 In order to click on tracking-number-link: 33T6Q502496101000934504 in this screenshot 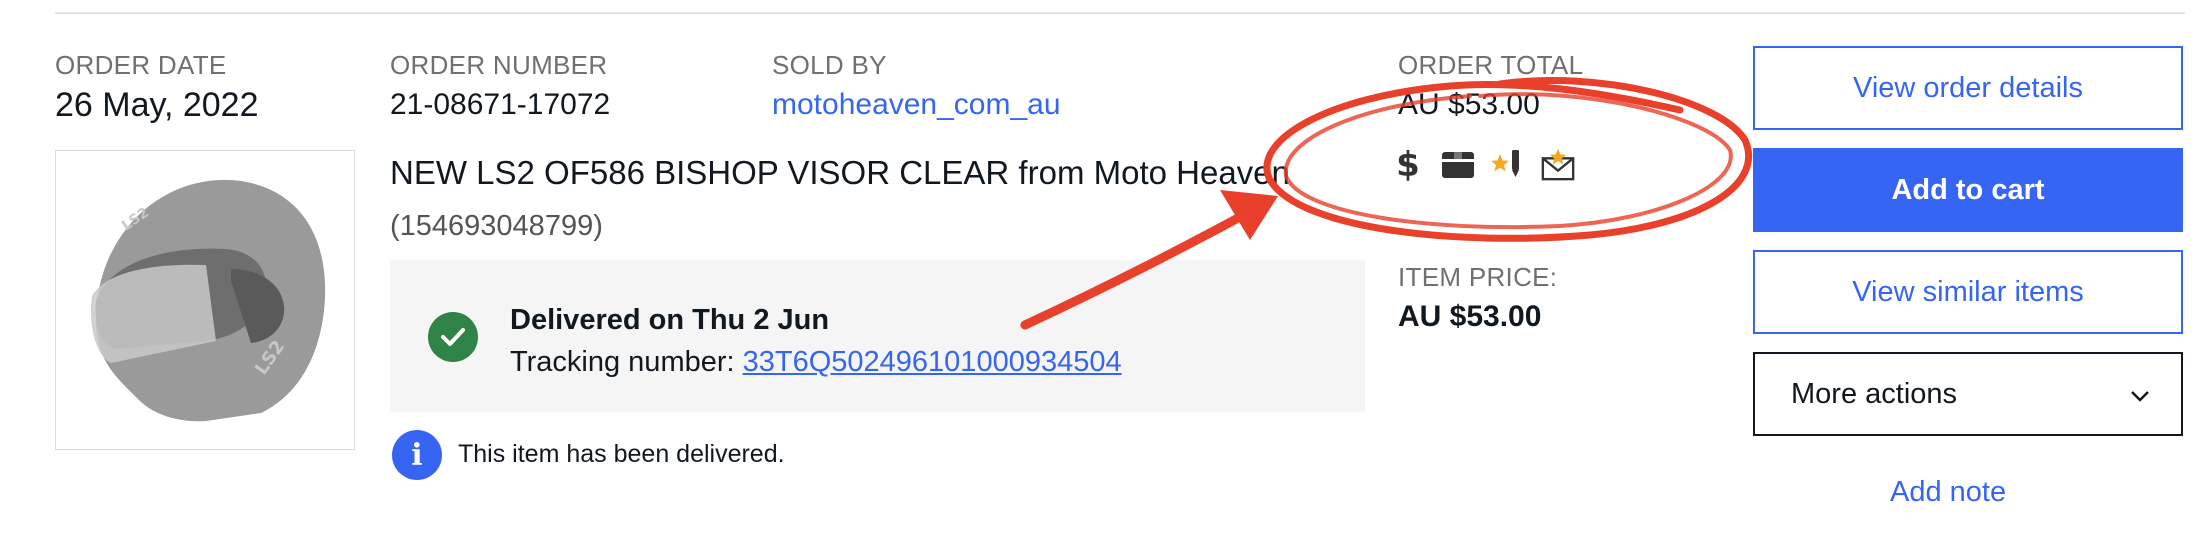, I will do `click(932, 362)`.